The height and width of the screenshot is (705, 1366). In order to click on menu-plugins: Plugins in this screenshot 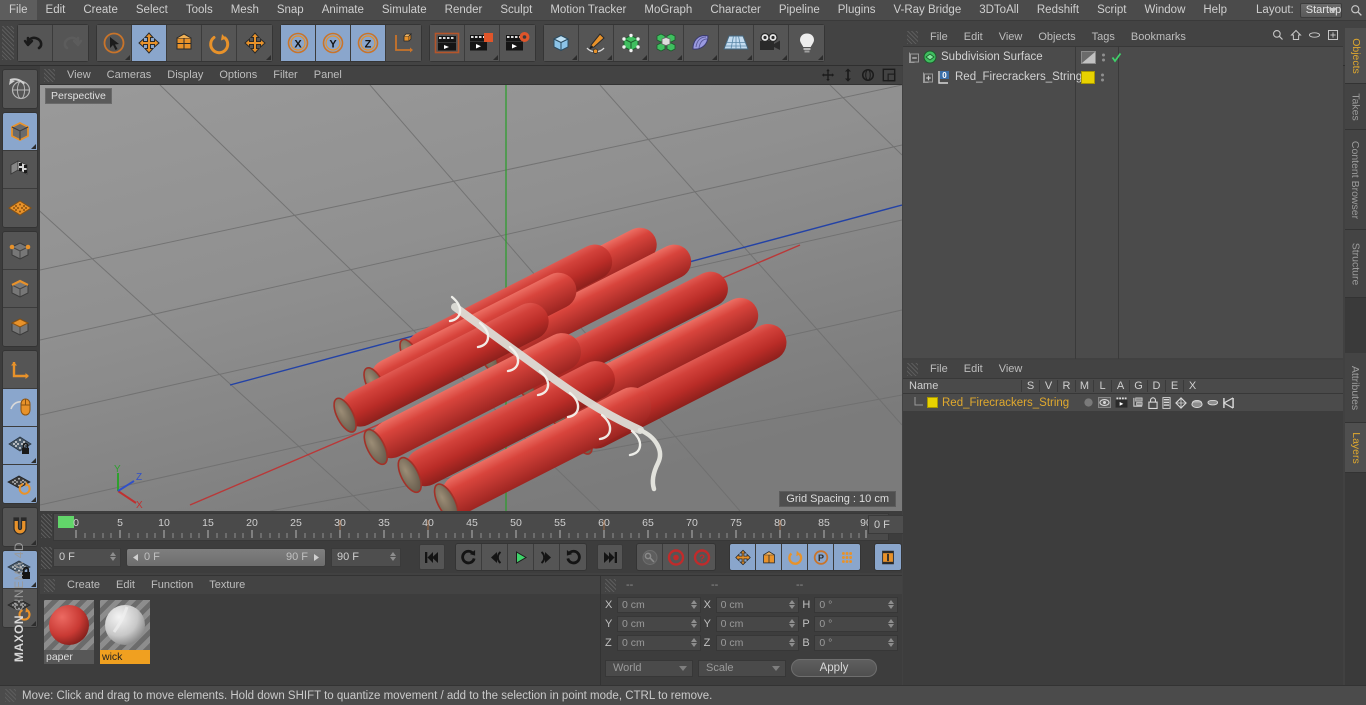, I will do `click(857, 10)`.